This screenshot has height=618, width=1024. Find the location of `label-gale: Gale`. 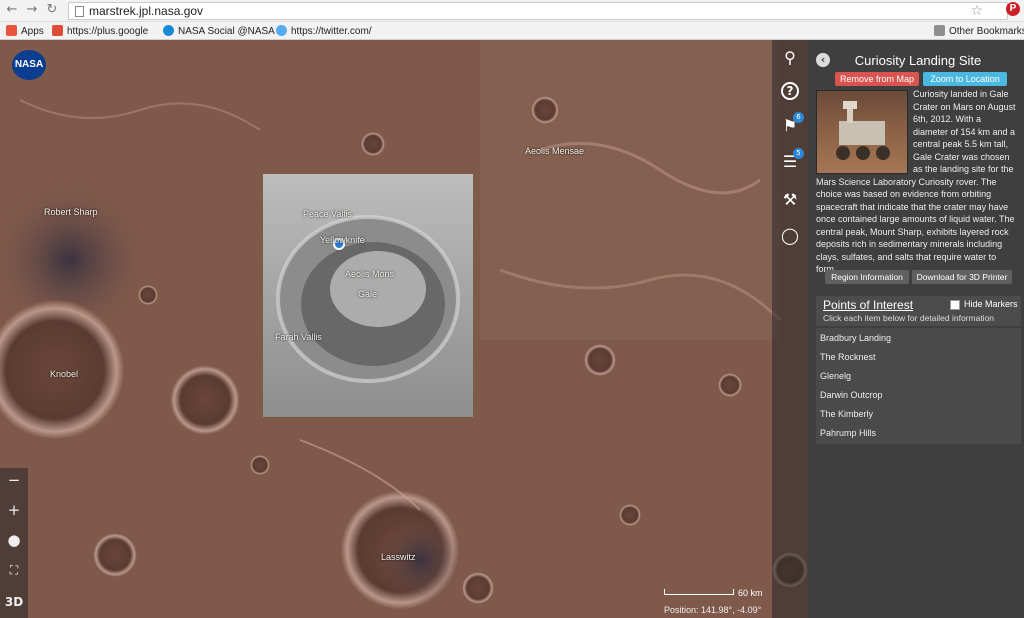

label-gale: Gale is located at coordinates (368, 294).